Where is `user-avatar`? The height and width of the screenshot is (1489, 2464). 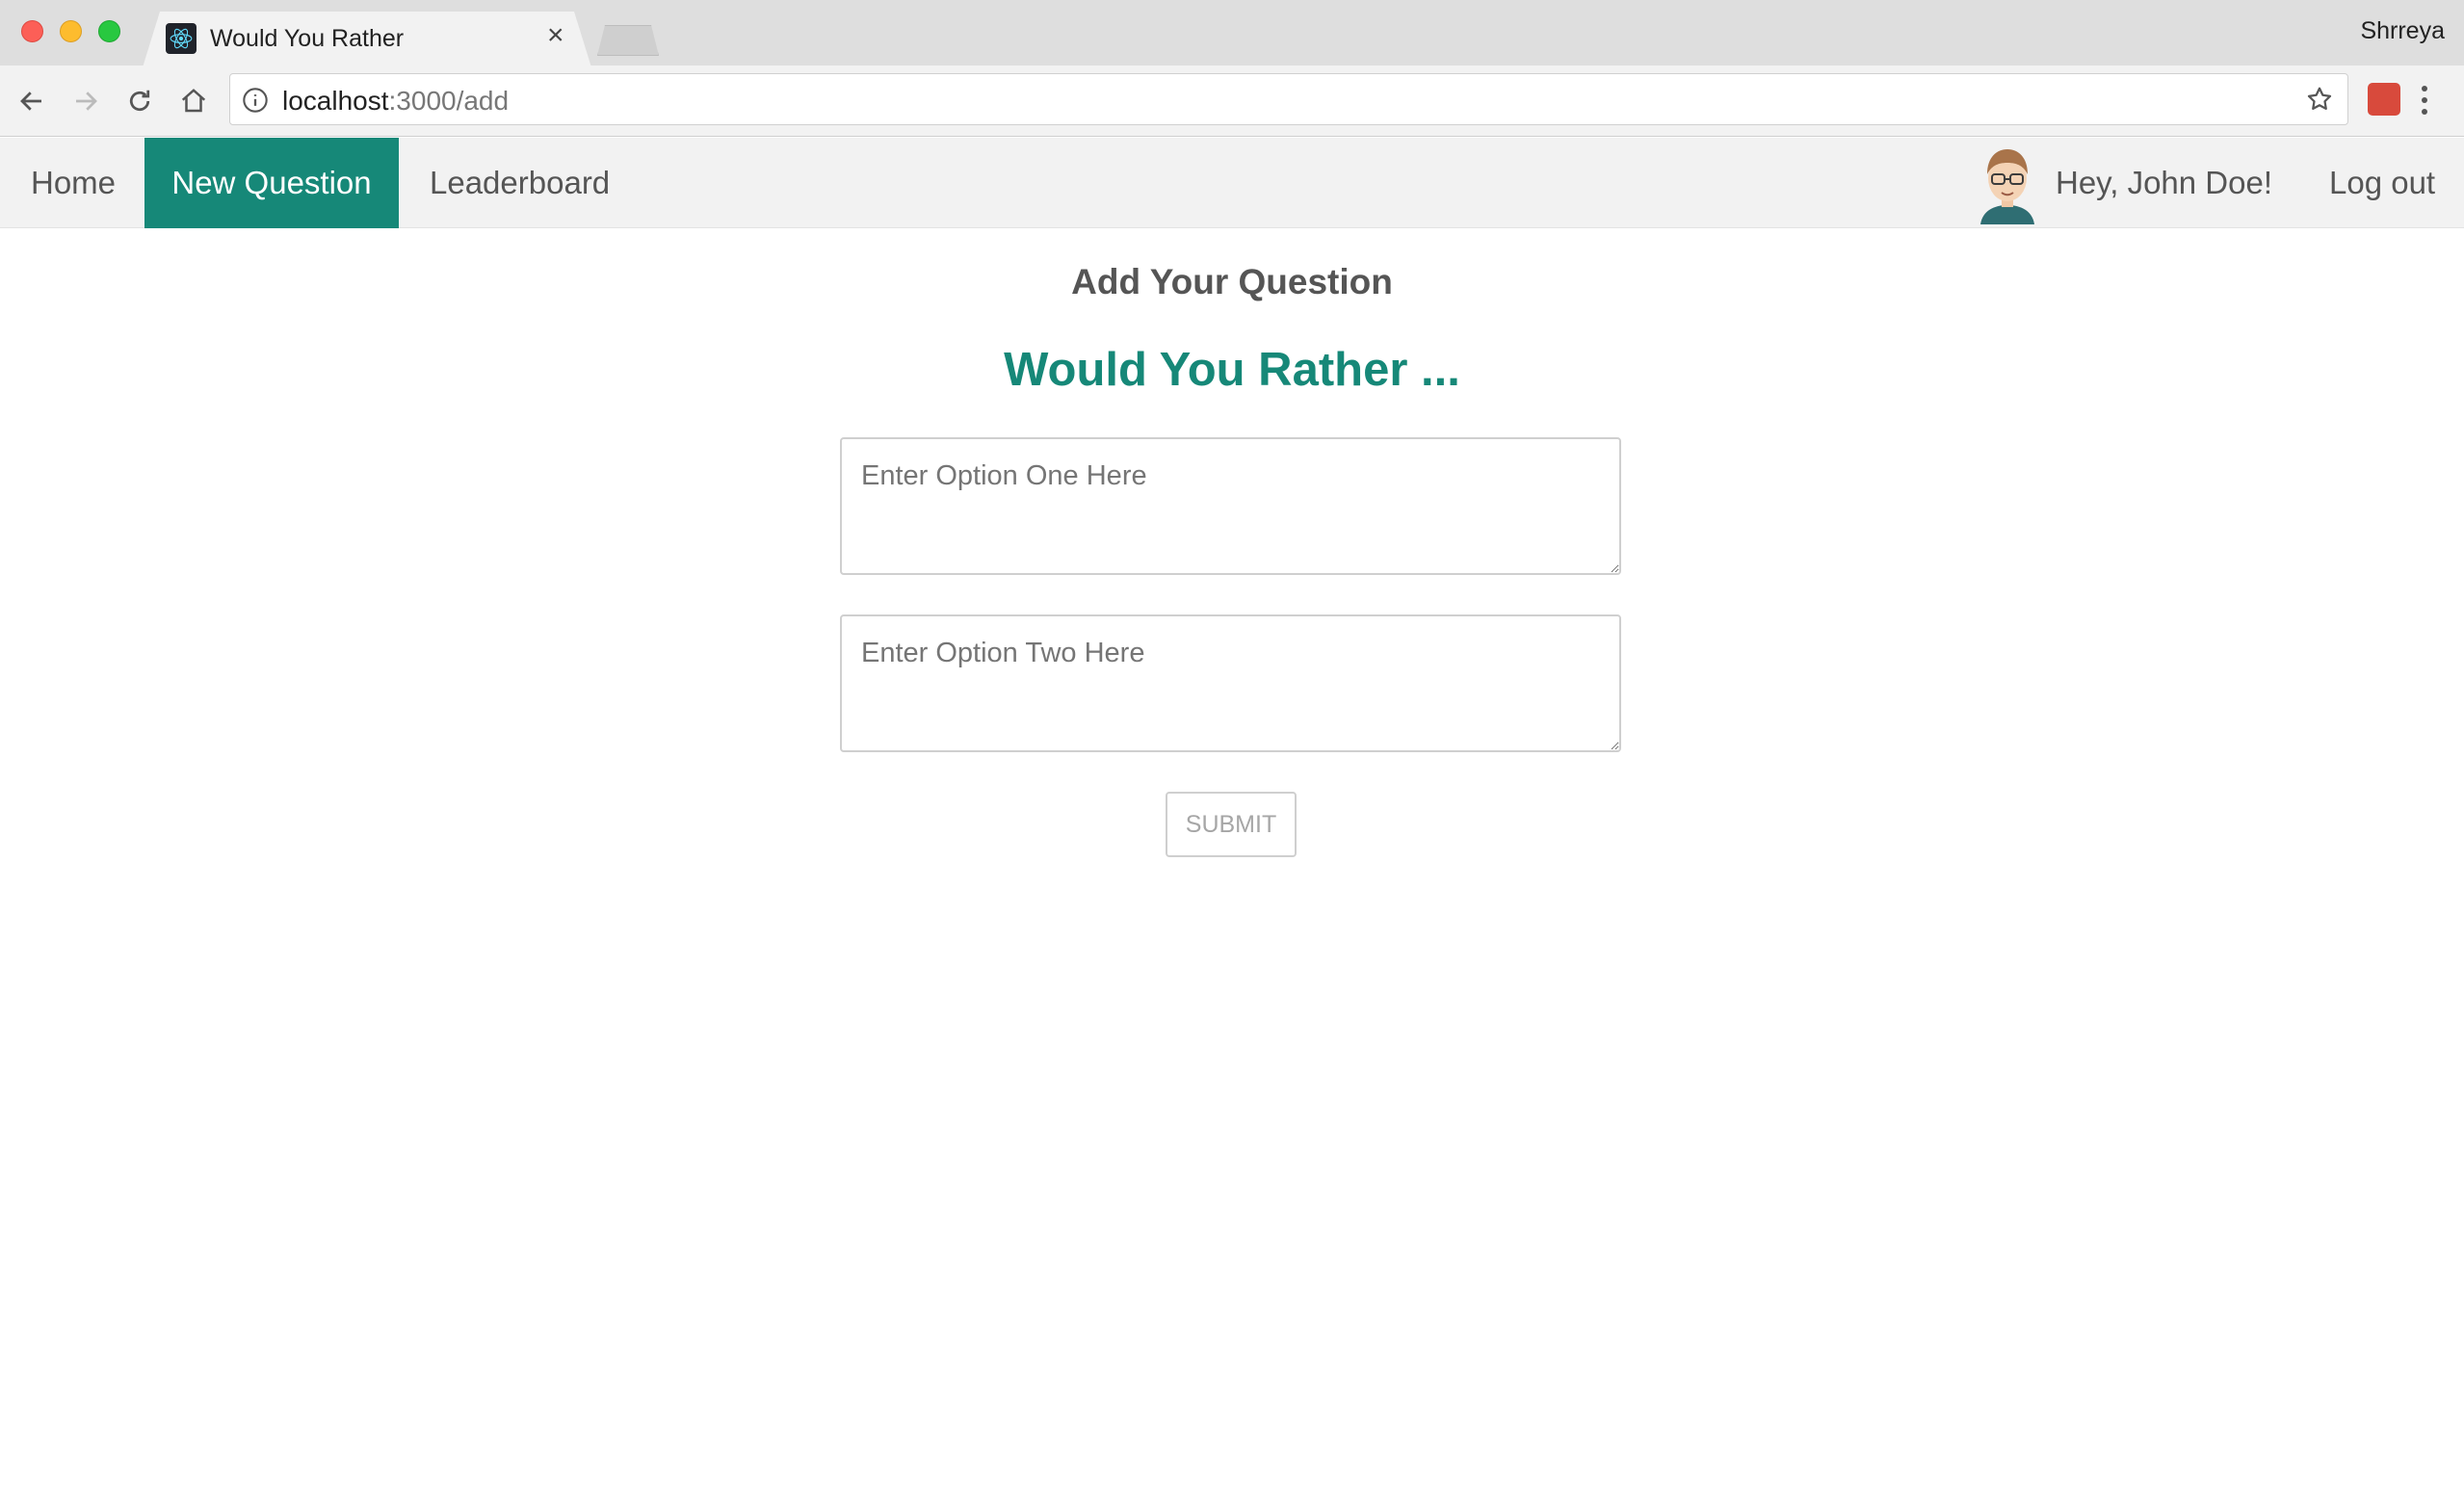
user-avatar is located at coordinates (2008, 183).